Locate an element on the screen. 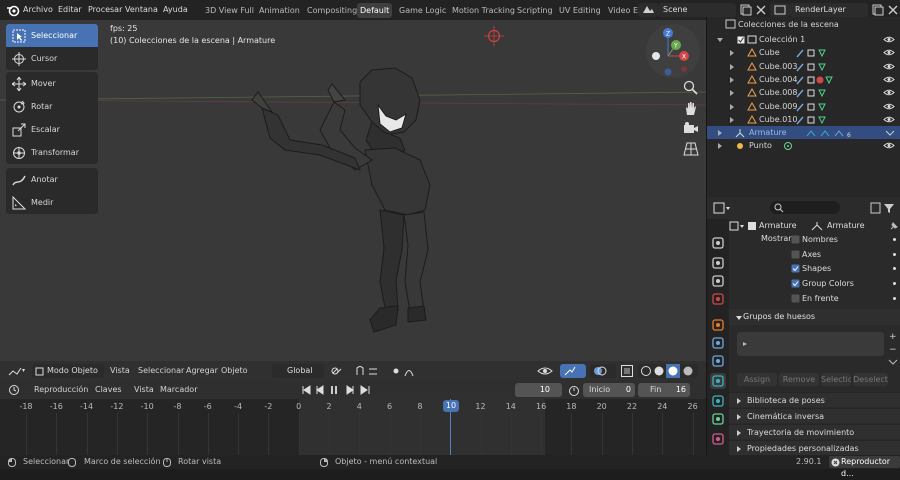 This screenshot has height=480, width=900. display-checkbox: Group Colors is located at coordinates (845, 283).